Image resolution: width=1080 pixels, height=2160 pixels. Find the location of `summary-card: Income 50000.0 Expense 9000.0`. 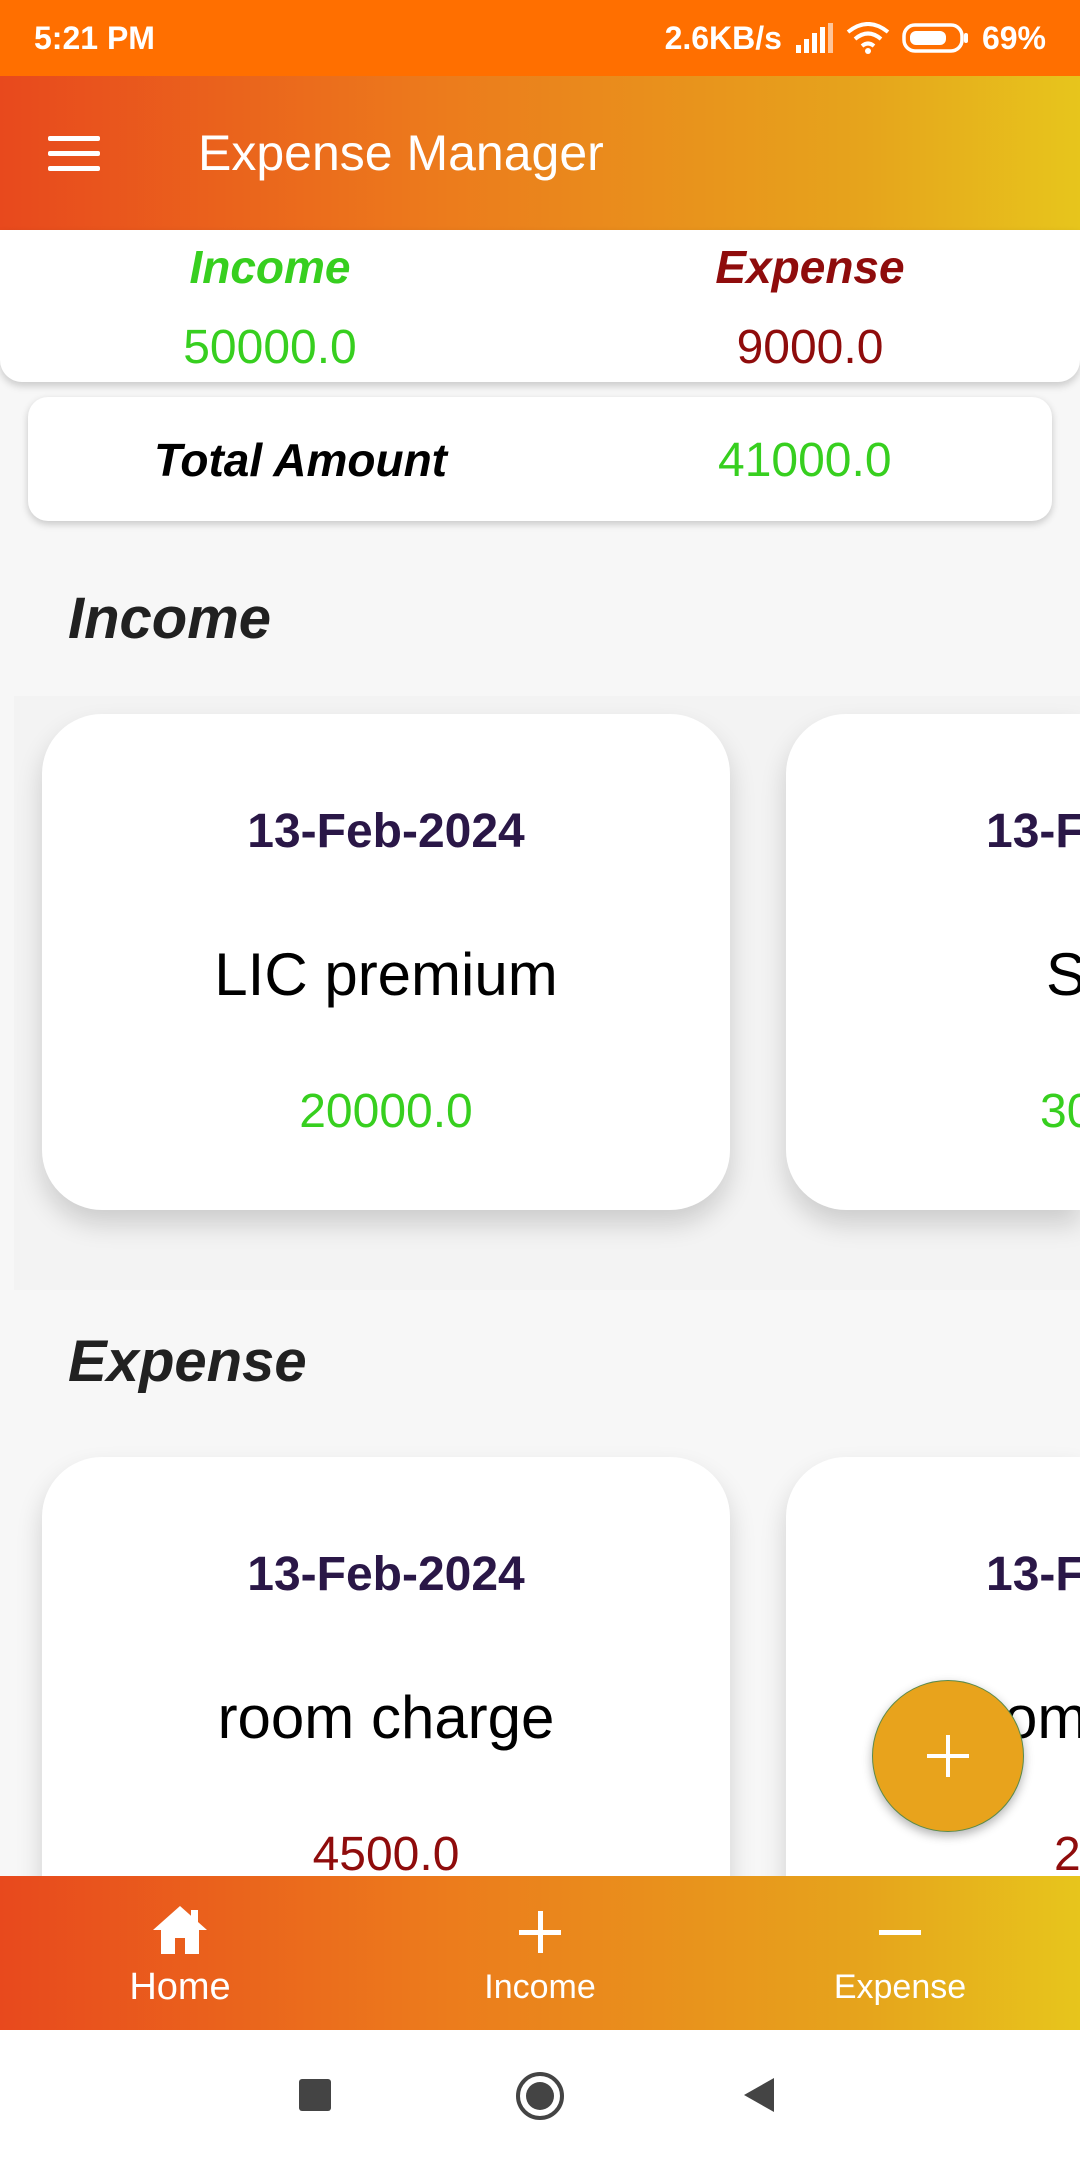

summary-card: Income 50000.0 Expense 9000.0 is located at coordinates (540, 306).